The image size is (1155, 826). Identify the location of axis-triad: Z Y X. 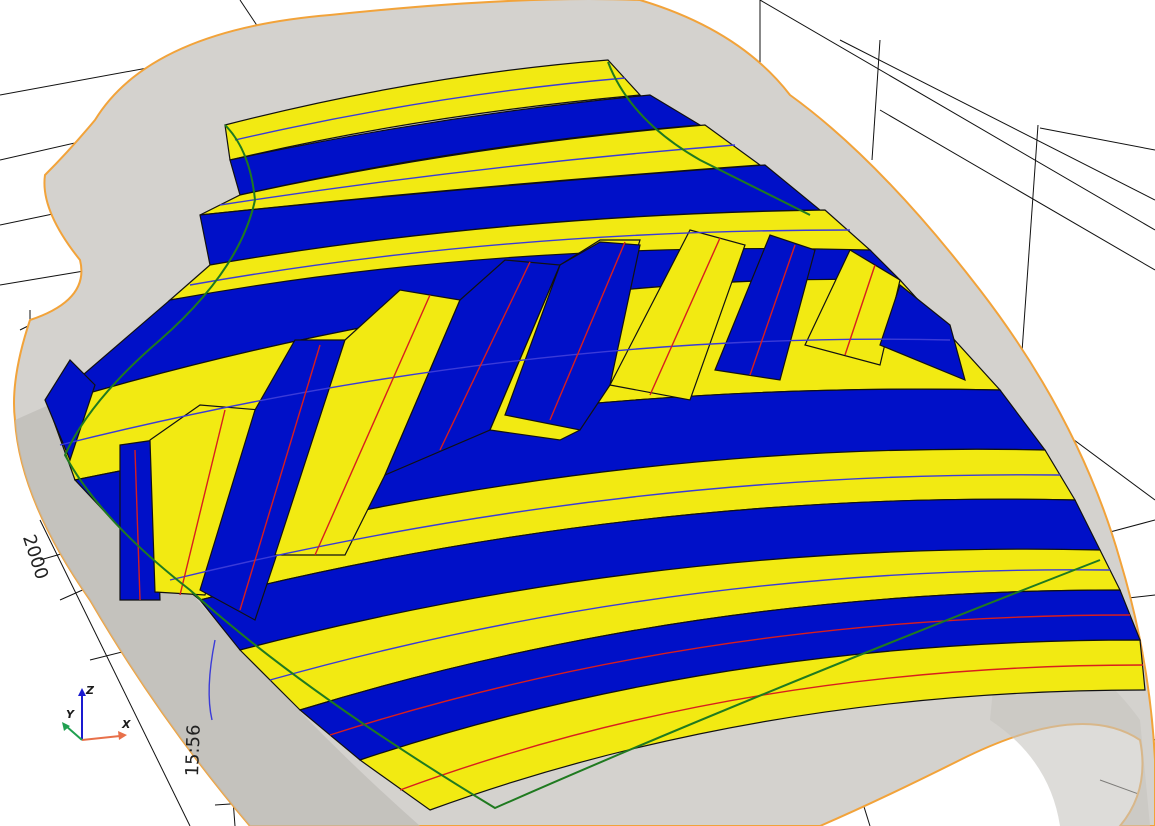
(97, 718).